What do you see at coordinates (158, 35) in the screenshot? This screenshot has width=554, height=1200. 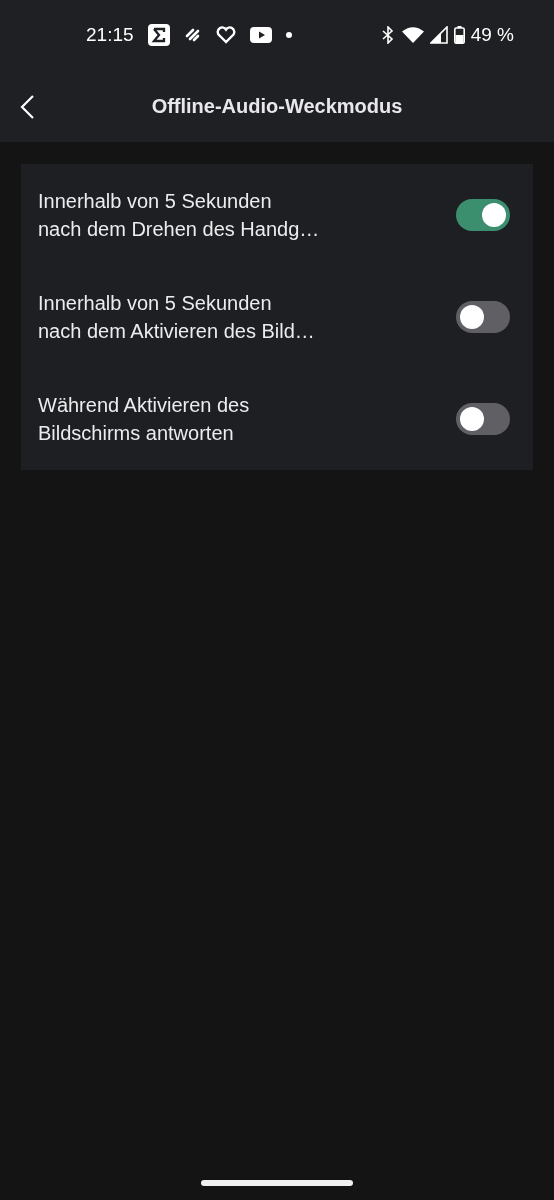 I see `sigma-app-icon` at bounding box center [158, 35].